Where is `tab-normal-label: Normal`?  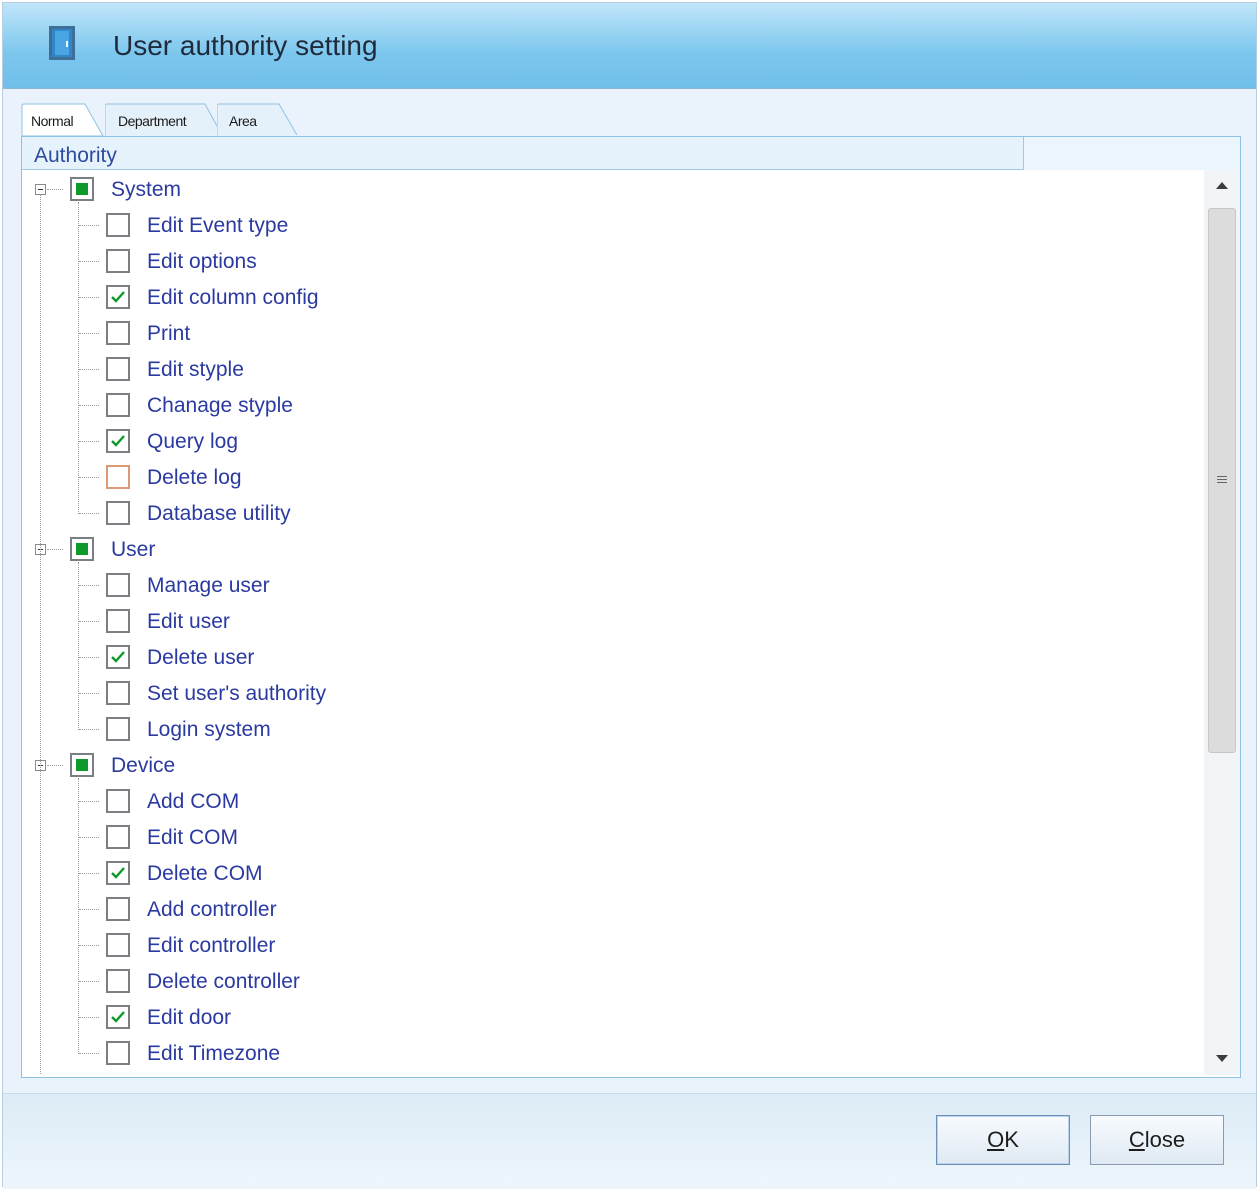
tab-normal-label: Normal is located at coordinates (52, 121).